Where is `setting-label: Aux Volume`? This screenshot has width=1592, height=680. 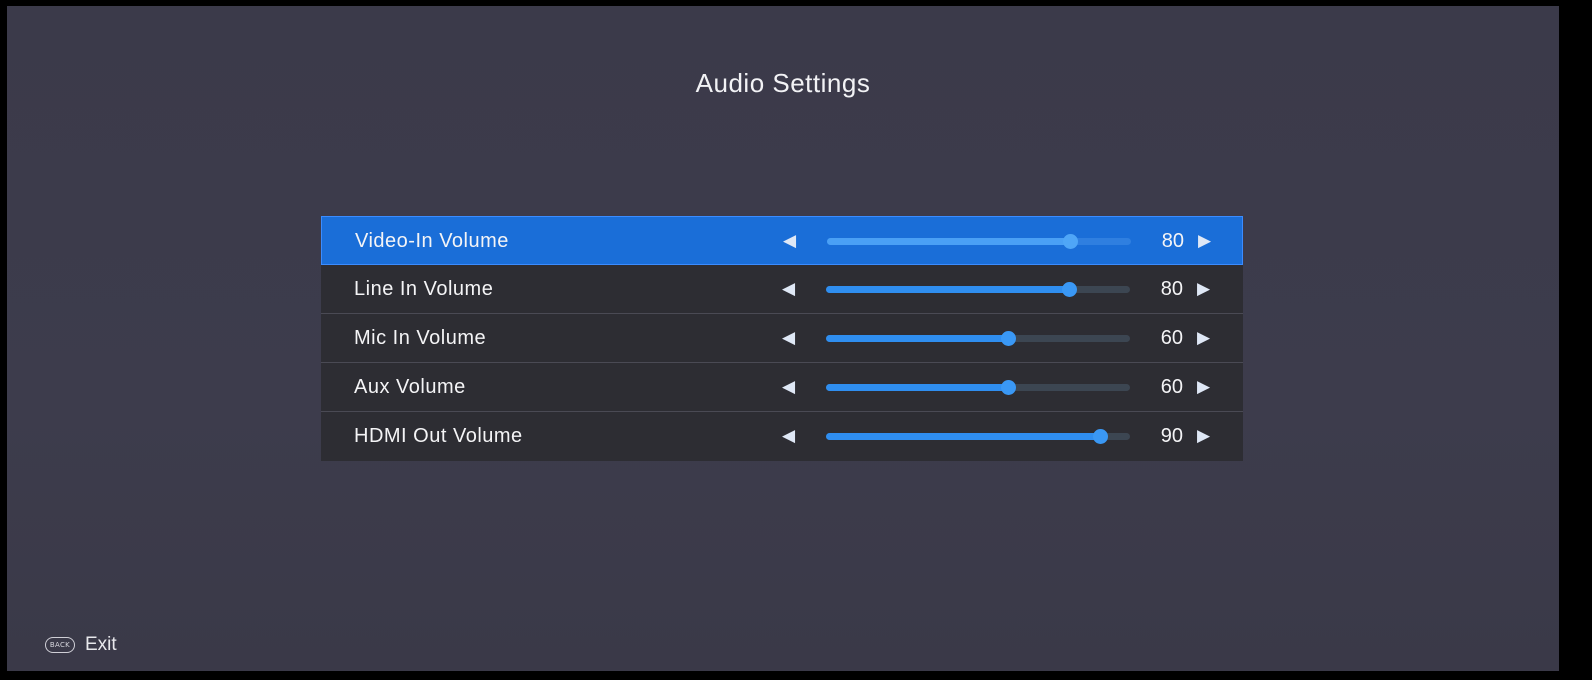 setting-label: Aux Volume is located at coordinates (410, 387).